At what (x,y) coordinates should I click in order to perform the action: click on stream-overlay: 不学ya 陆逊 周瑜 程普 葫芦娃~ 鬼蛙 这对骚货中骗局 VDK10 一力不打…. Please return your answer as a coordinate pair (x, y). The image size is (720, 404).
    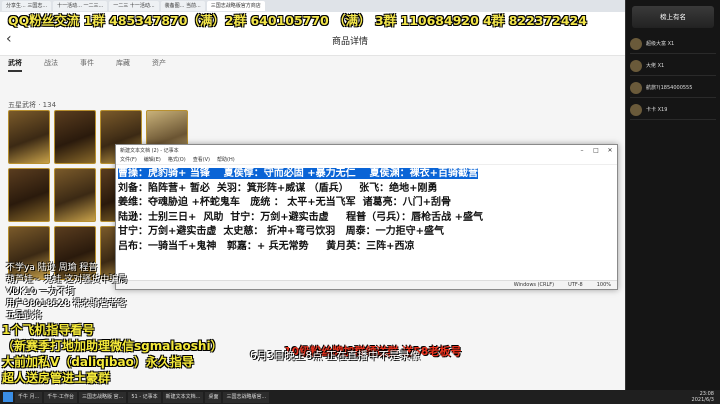
    Looking at the image, I should click on (112, 324).